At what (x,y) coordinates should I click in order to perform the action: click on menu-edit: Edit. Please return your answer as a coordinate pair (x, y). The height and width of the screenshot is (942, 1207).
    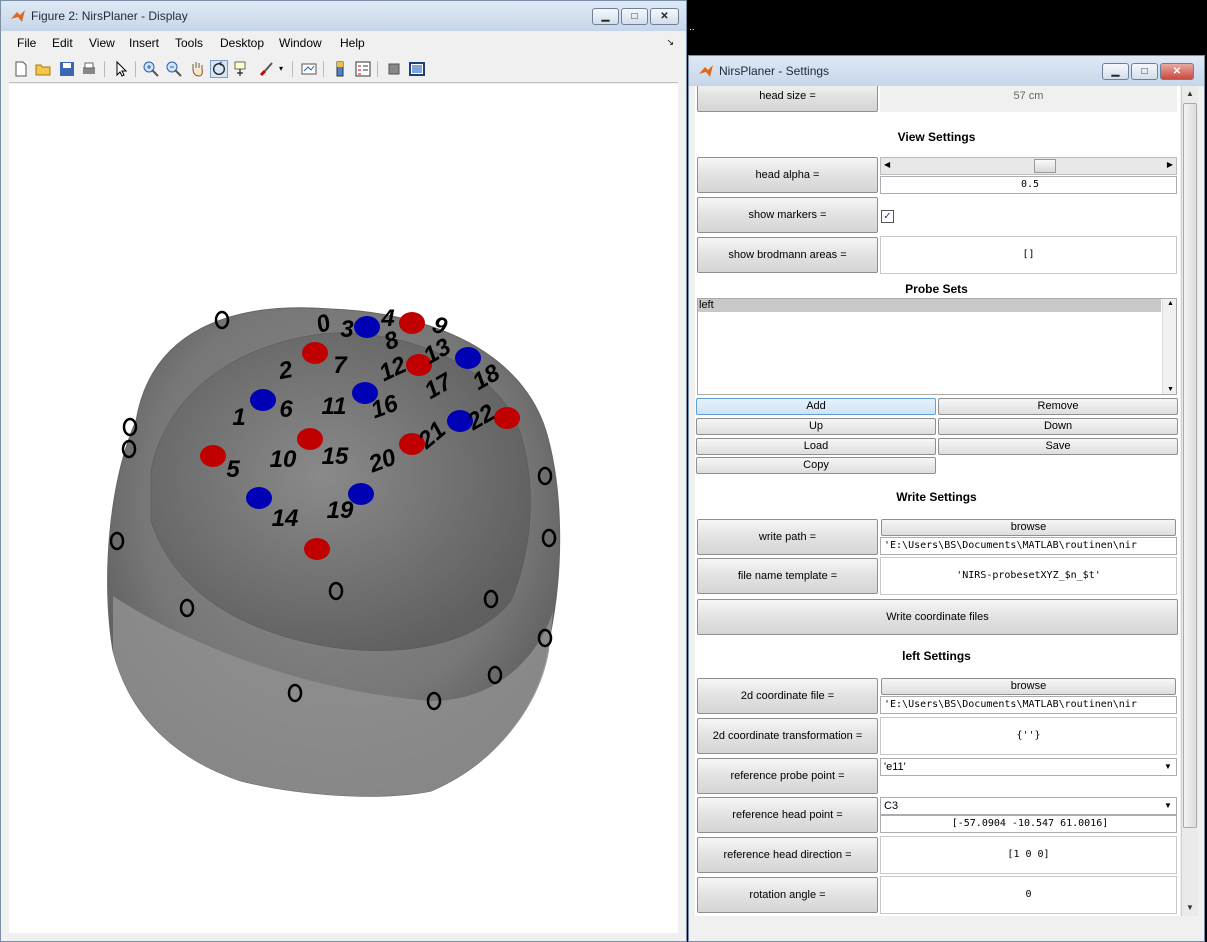
    Looking at the image, I should click on (62, 43).